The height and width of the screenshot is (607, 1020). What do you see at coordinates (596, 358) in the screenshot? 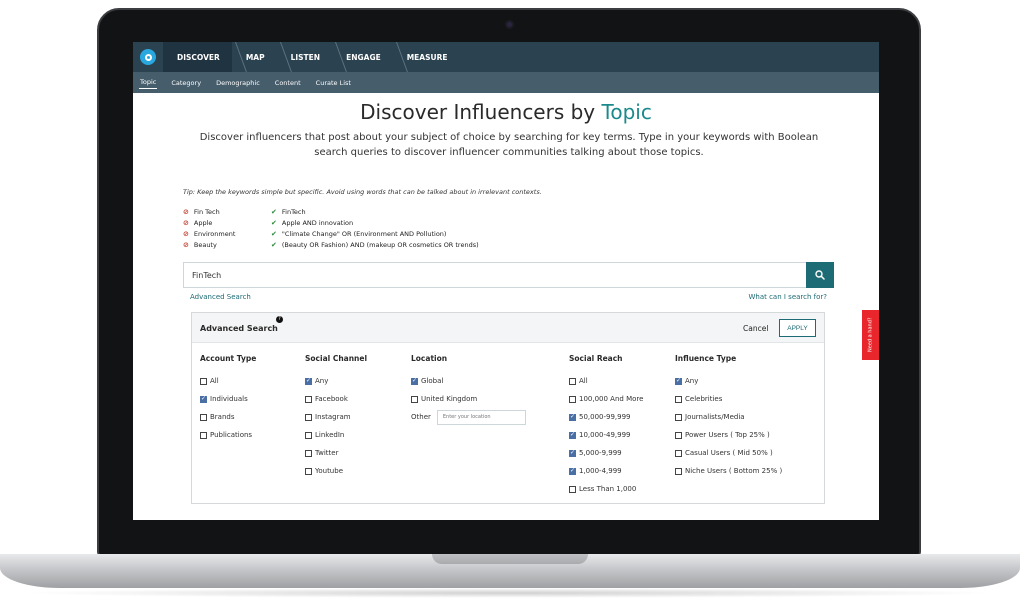
I see `social-reach-heading: Social Reach` at bounding box center [596, 358].